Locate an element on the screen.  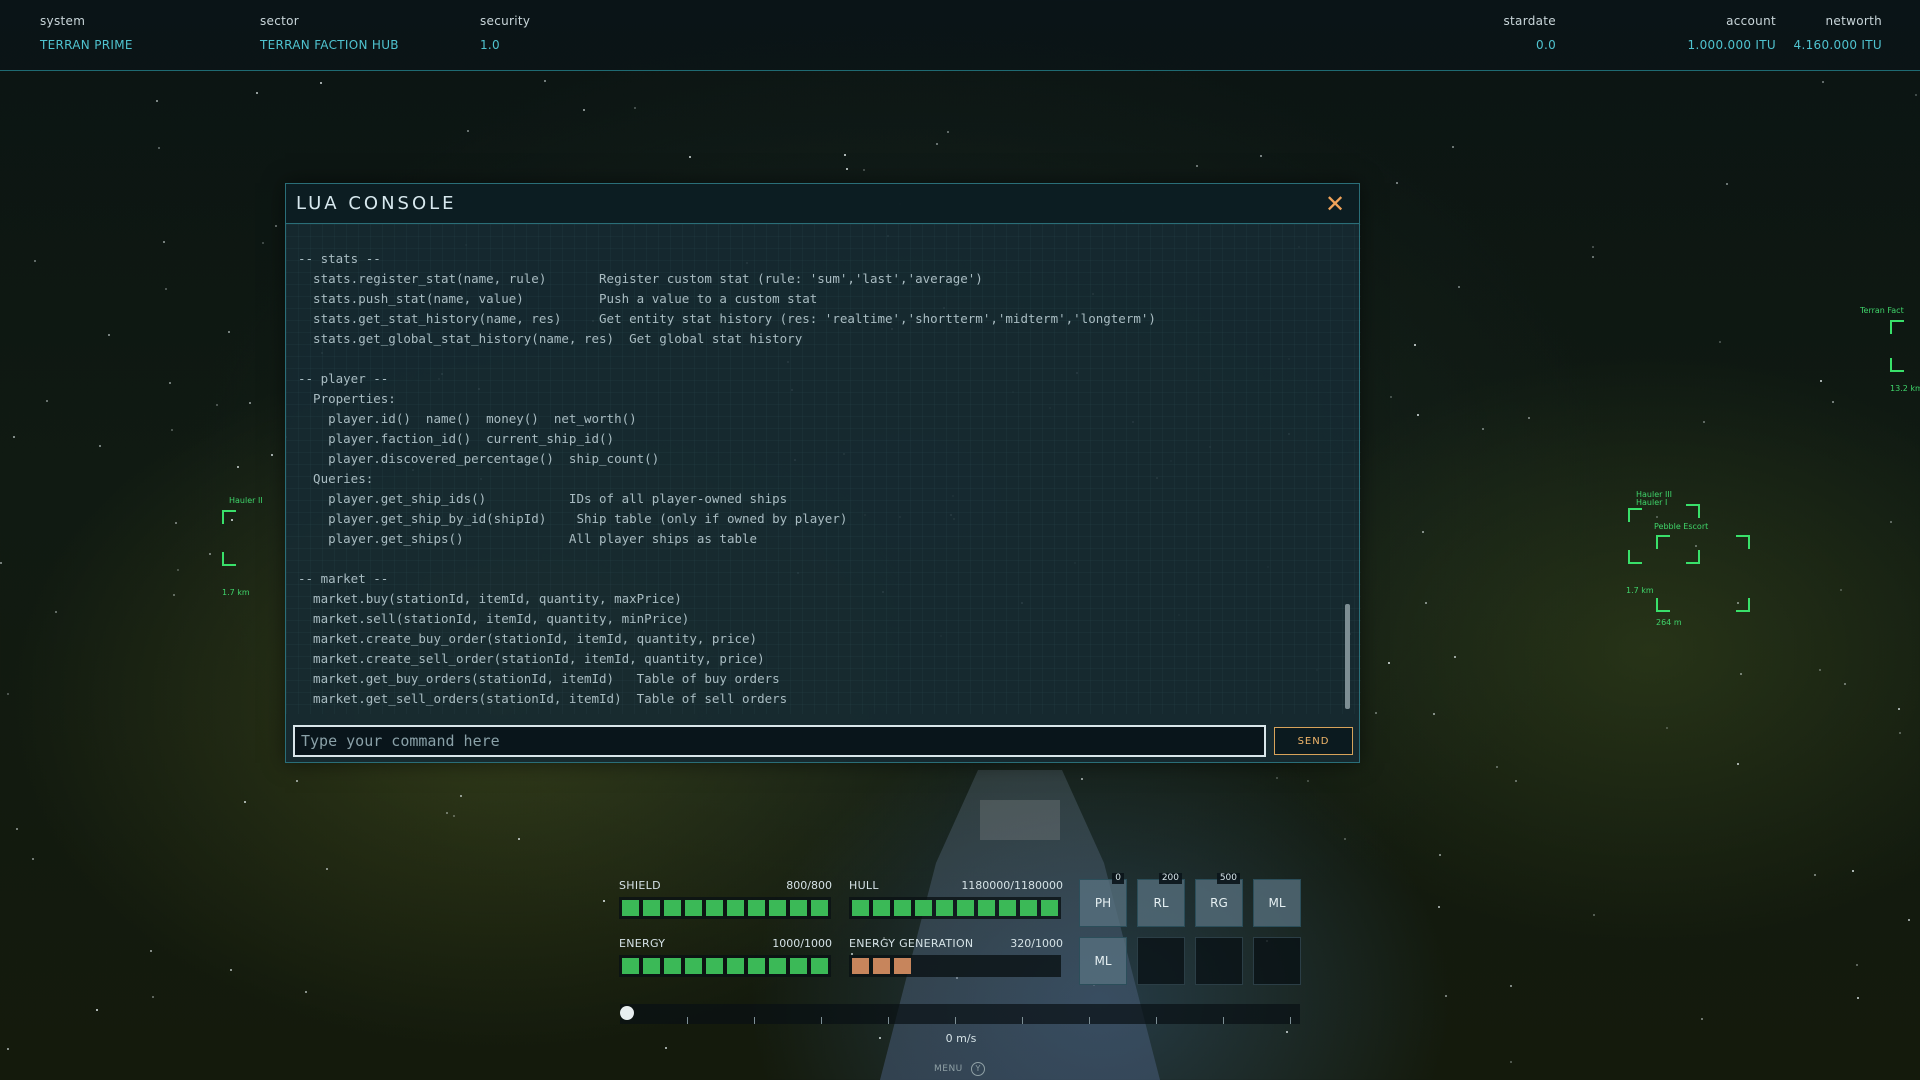
send-button: SEND is located at coordinates (1313, 741).